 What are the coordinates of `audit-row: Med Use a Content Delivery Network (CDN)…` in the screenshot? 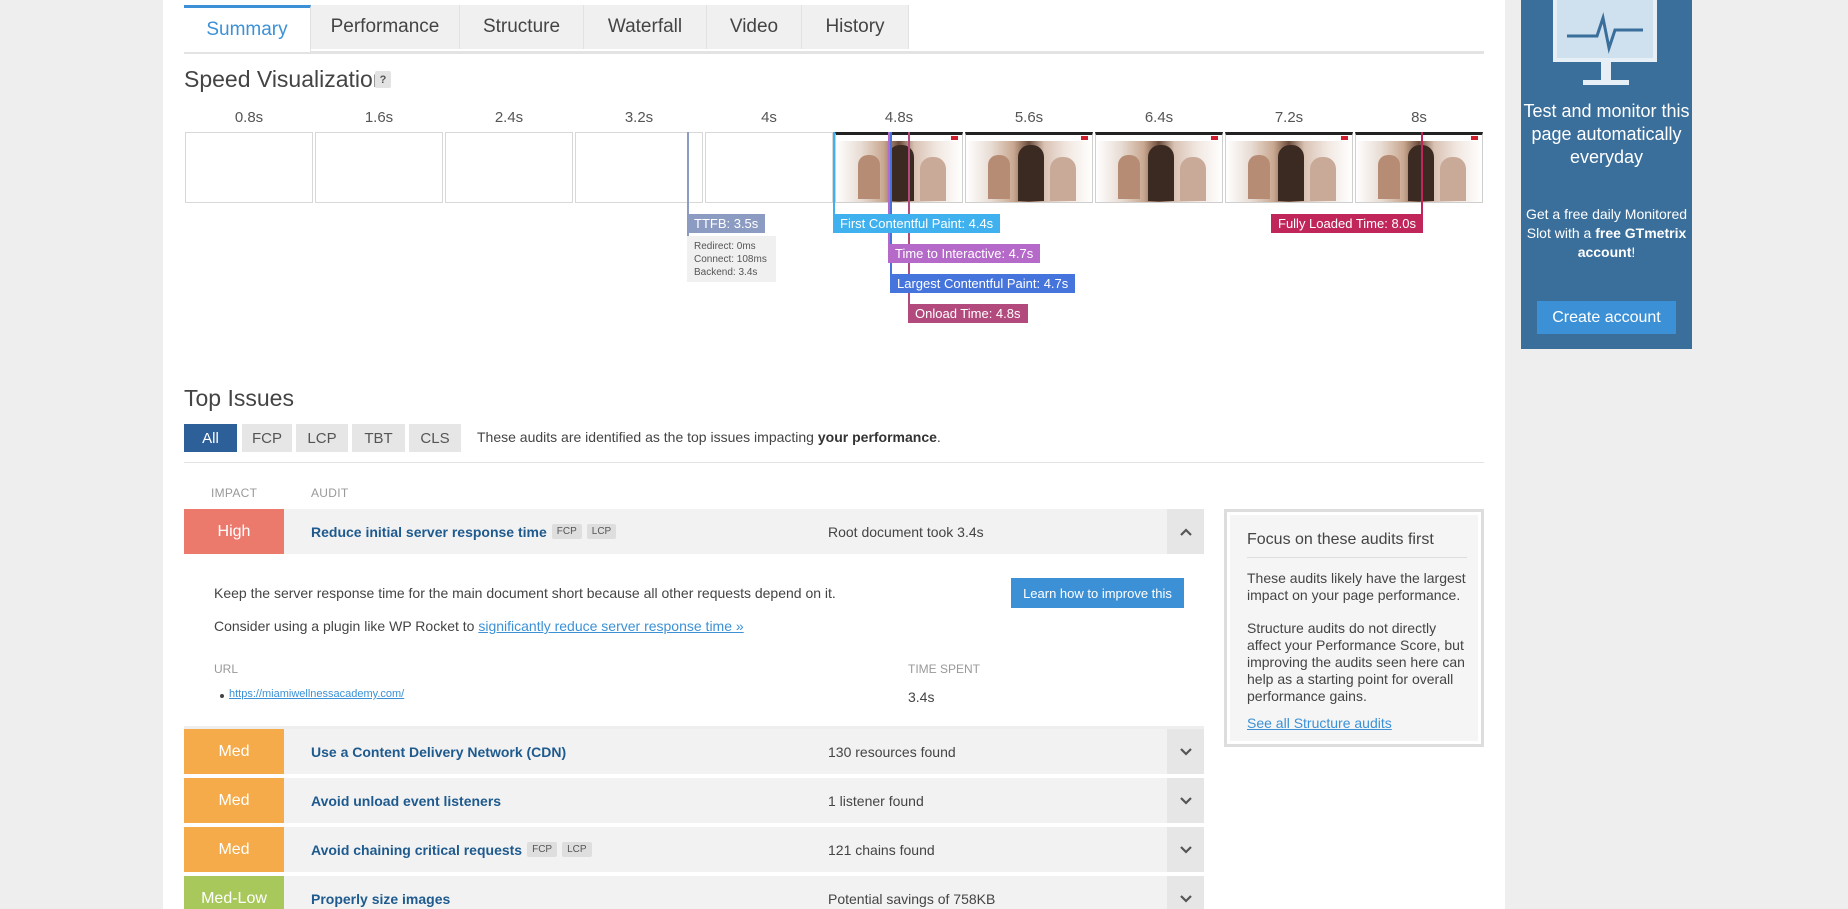 It's located at (694, 751).